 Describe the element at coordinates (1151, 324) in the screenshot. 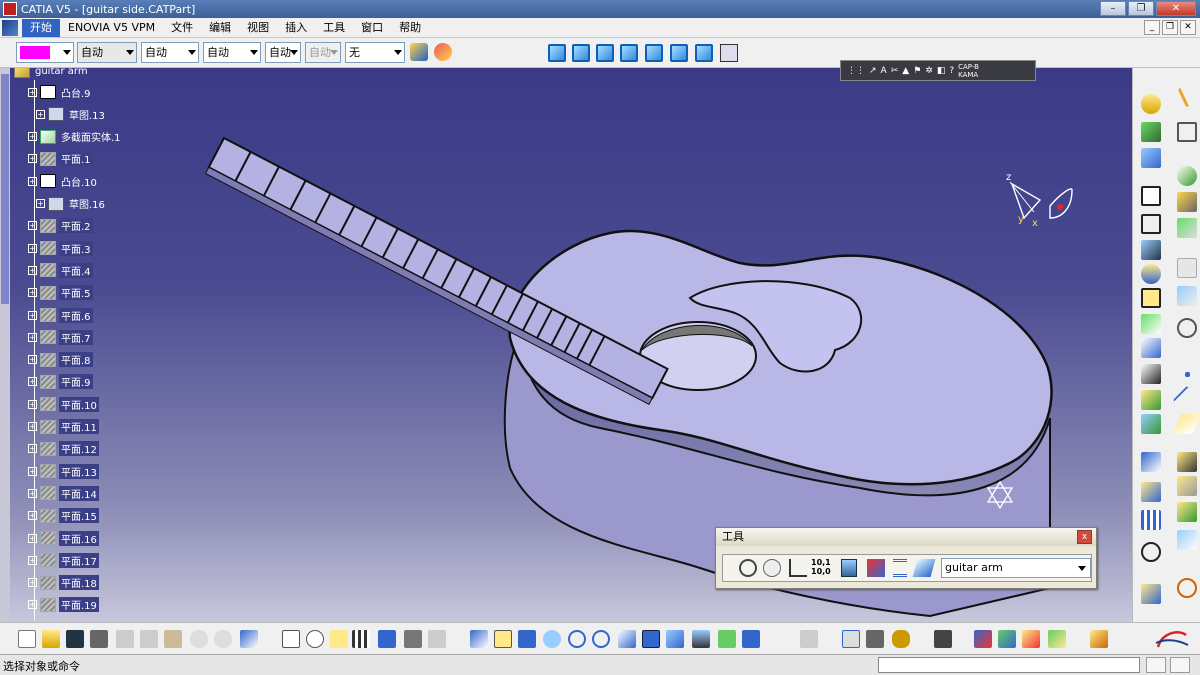

I see `rib-icon` at that location.